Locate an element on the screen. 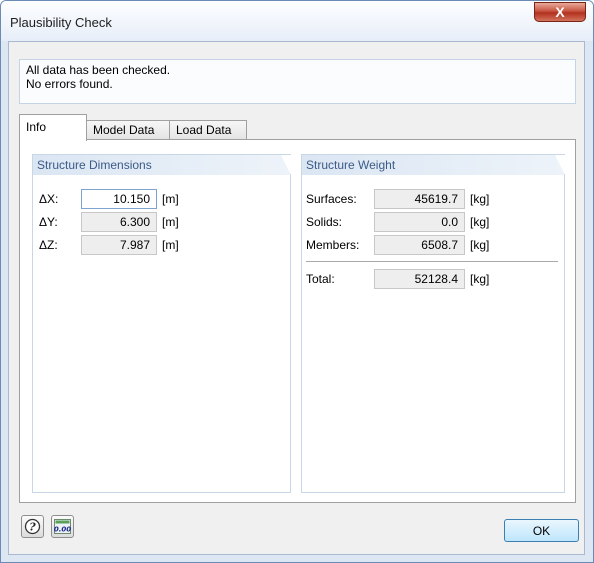 This screenshot has width=594, height=563. members-row: Members: 6508.7 [kg] is located at coordinates (431, 245).